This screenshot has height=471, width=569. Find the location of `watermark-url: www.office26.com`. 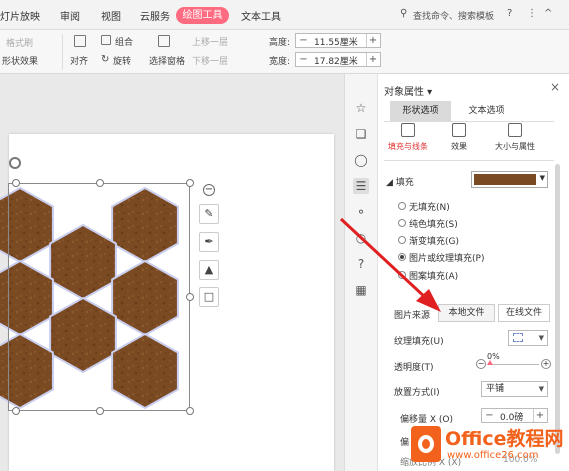

watermark-url: www.office26.com is located at coordinates (493, 455).